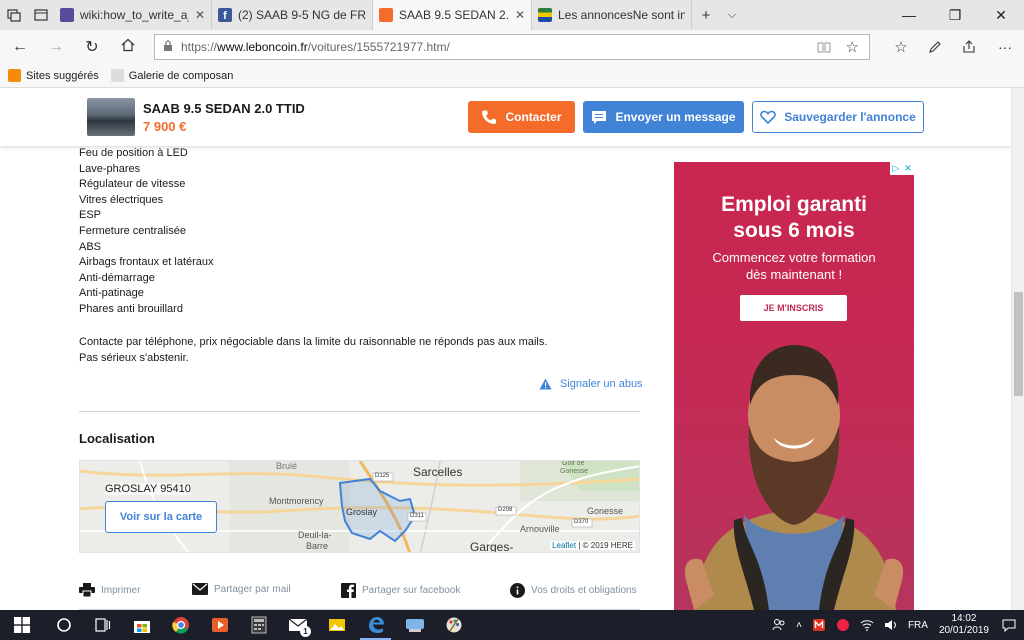 The width and height of the screenshot is (1024, 640). Describe the element at coordinates (378, 47) in the screenshot. I see `url-path: /voitures/1555721977.htm/` at that location.